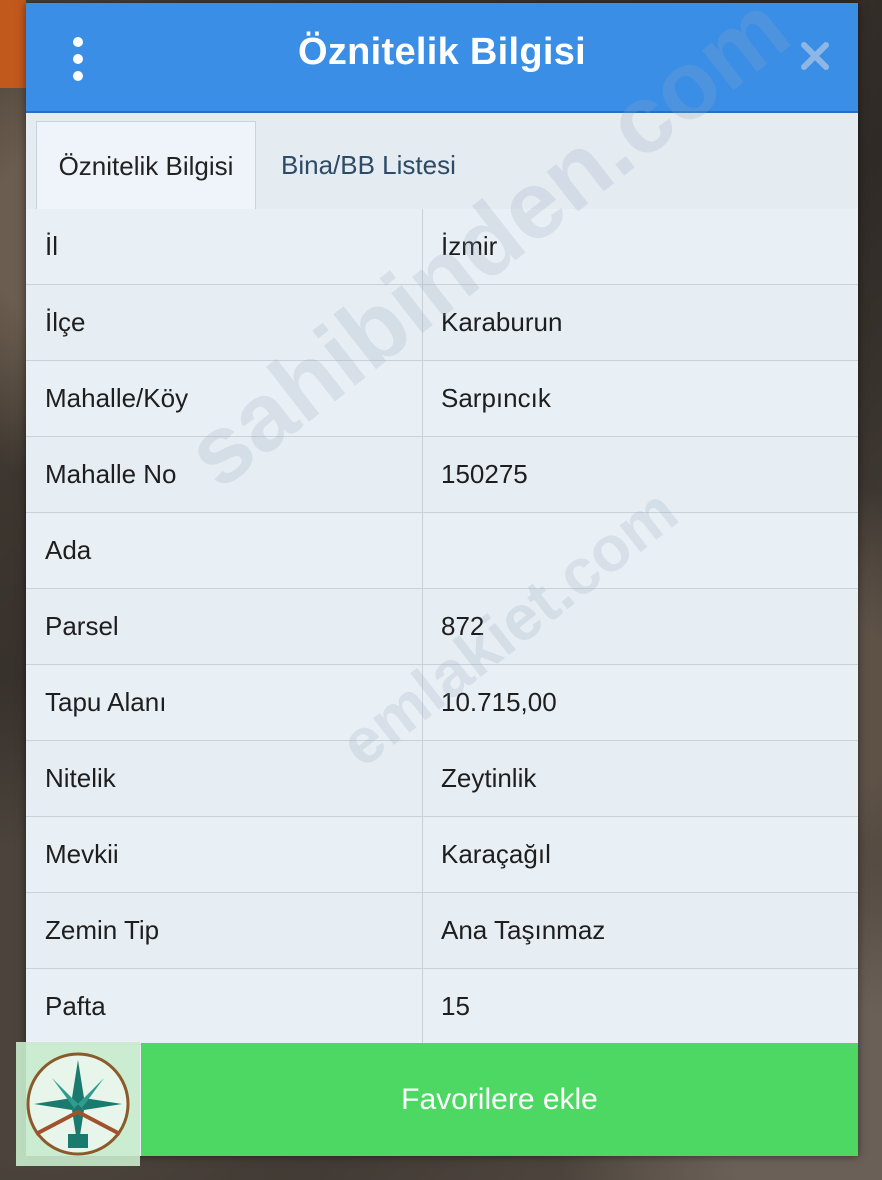  Describe the element at coordinates (815, 56) in the screenshot. I see `close-icon` at that location.